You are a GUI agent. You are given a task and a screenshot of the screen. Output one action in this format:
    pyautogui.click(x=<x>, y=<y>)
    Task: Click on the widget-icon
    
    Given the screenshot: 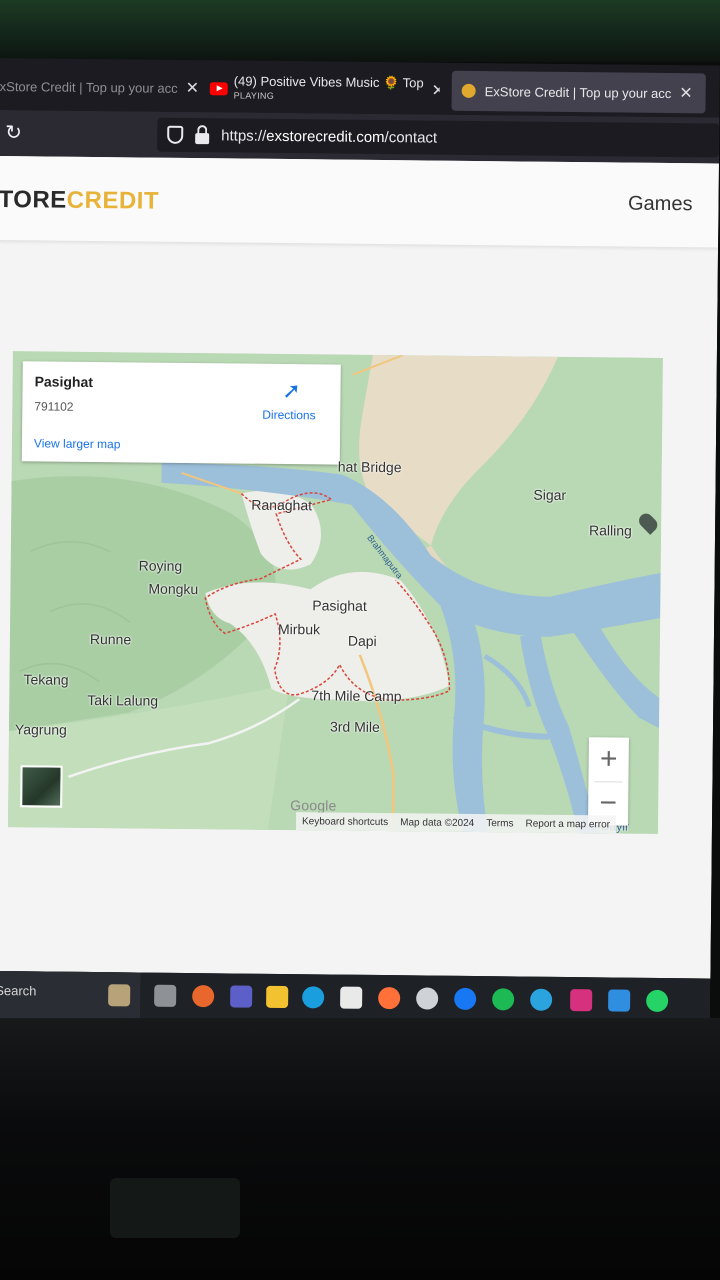 What is the action you would take?
    pyautogui.click(x=119, y=995)
    